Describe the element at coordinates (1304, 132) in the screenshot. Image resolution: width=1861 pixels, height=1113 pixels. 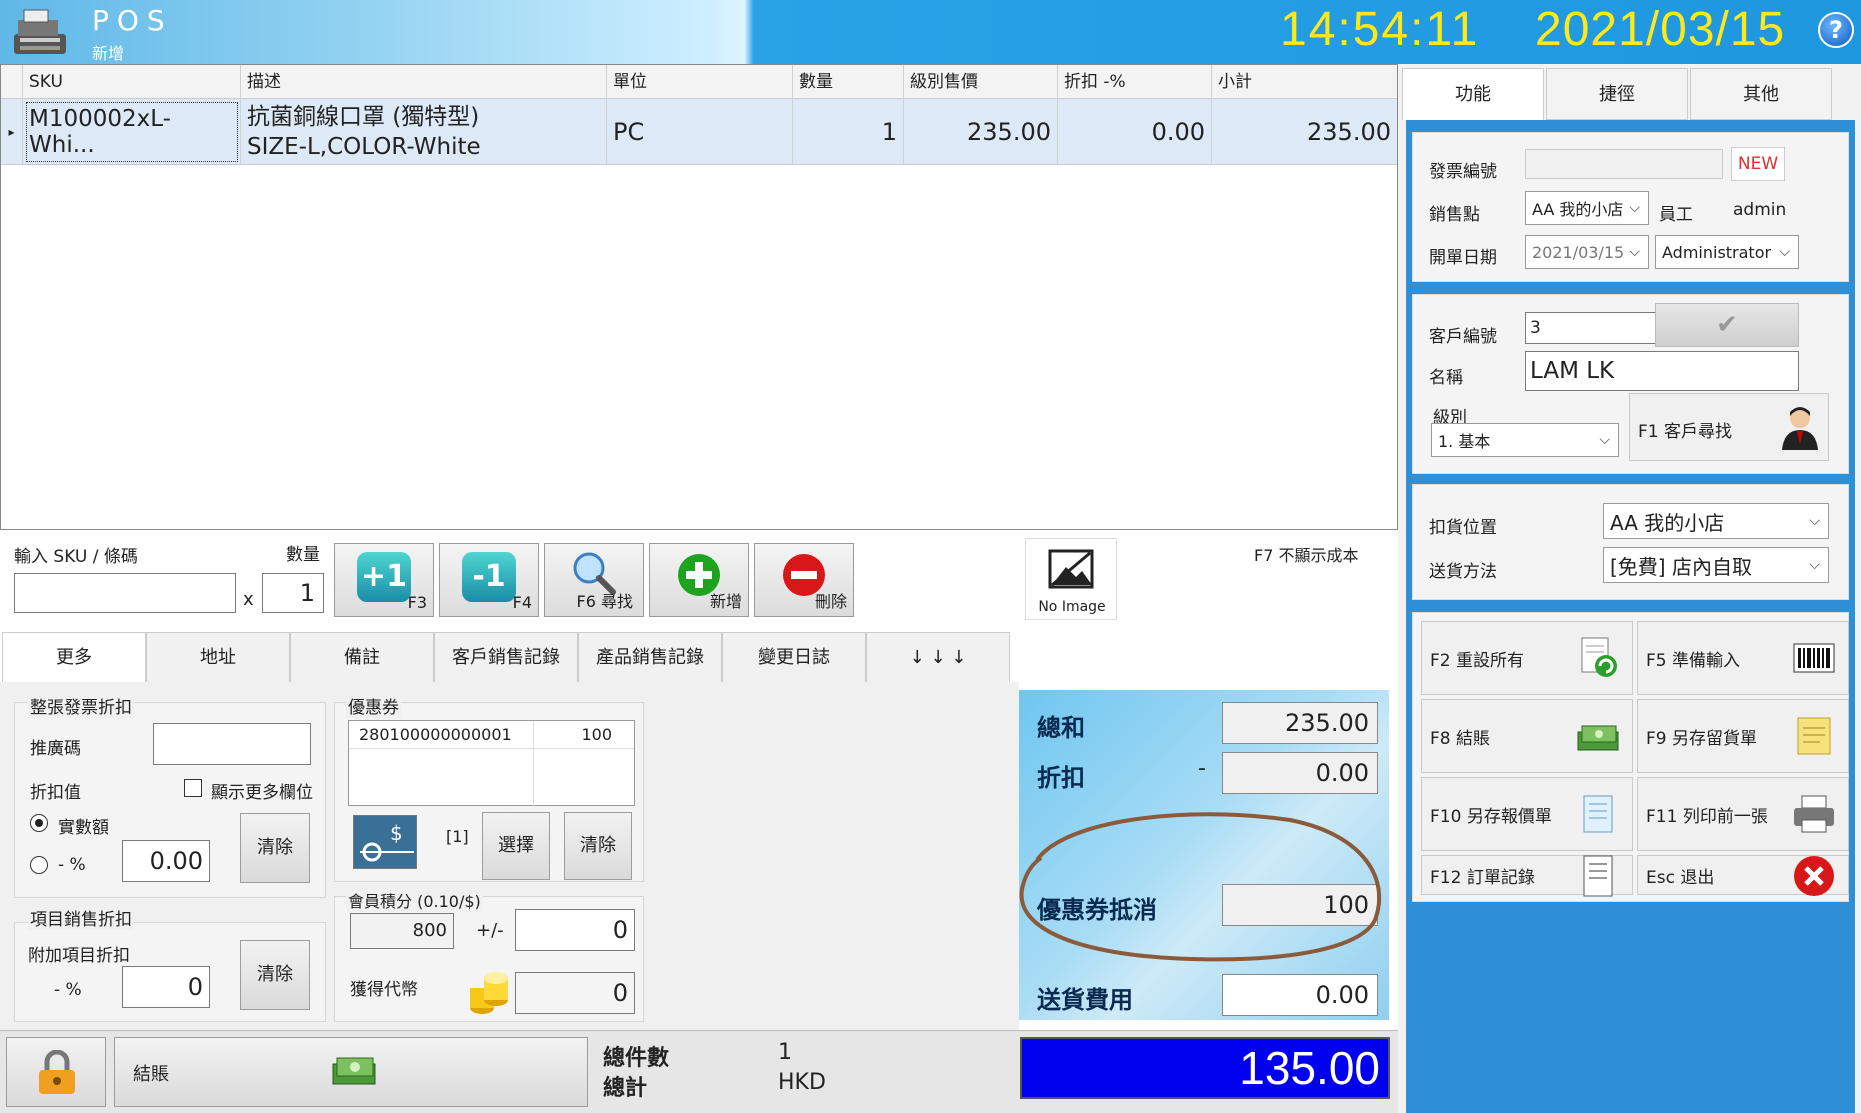
I see `cell-subtotal: 235.00` at that location.